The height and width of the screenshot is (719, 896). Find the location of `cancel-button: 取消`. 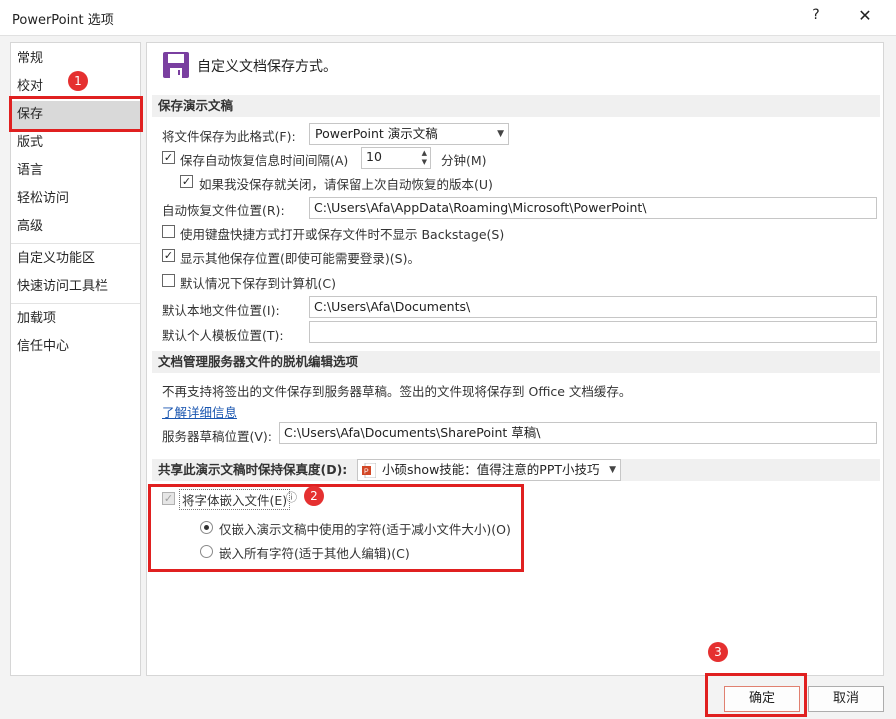

cancel-button: 取消 is located at coordinates (846, 699).